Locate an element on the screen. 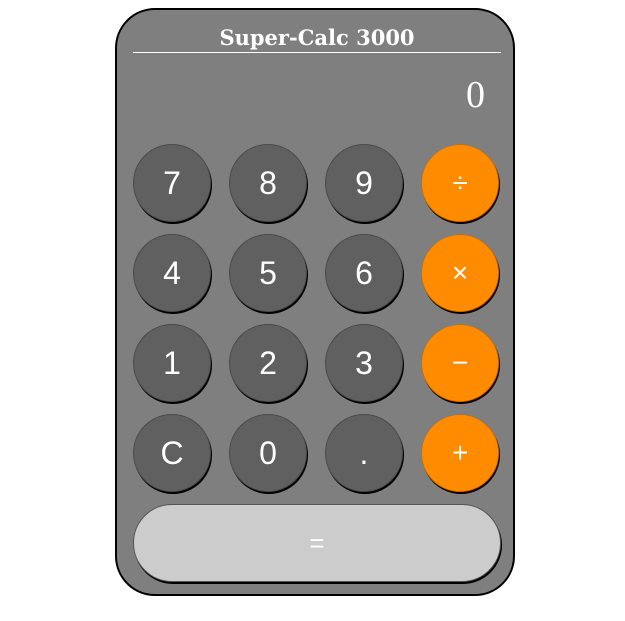 This screenshot has width=625, height=621. key-3: 3 is located at coordinates (364, 363).